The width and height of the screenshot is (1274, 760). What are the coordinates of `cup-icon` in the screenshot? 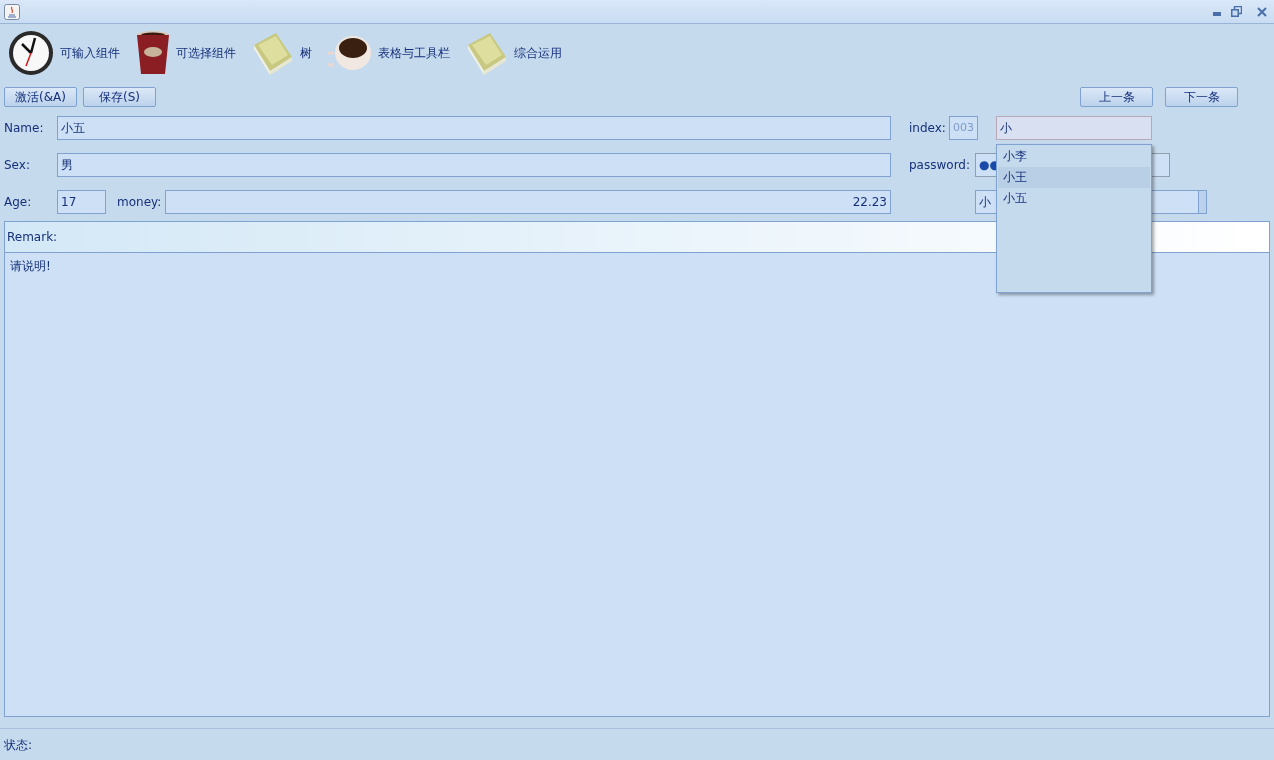 It's located at (153, 53).